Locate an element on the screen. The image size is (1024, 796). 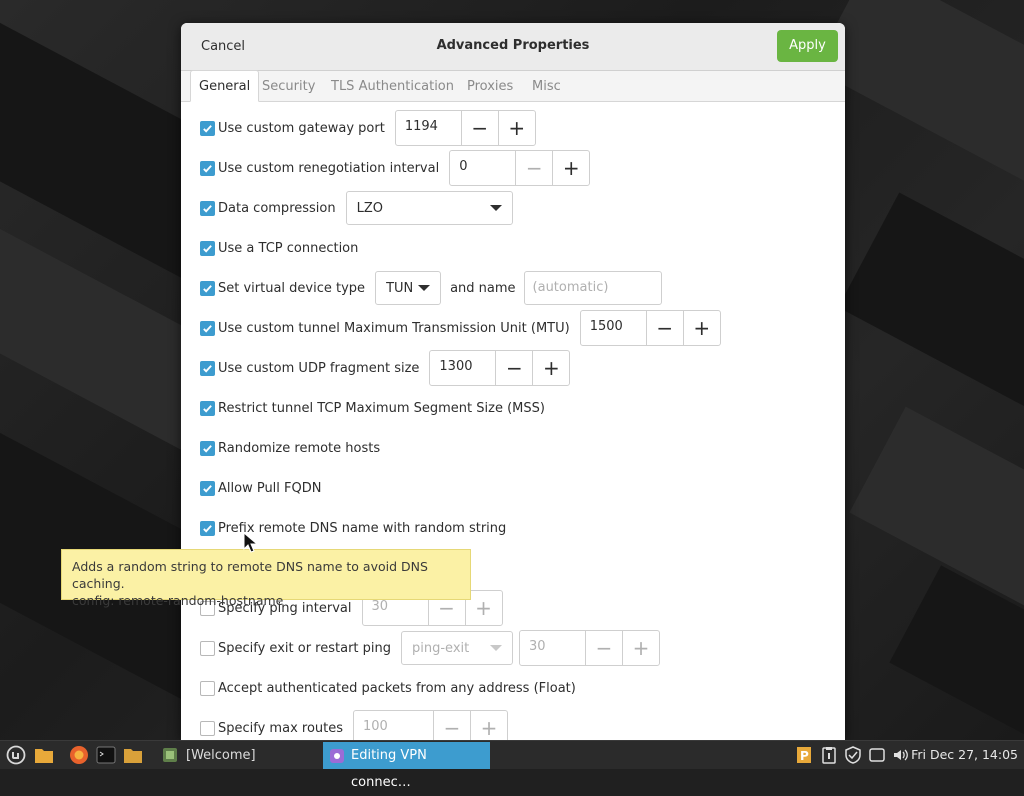
max-routes-increment-button: + is located at coordinates (488, 725).